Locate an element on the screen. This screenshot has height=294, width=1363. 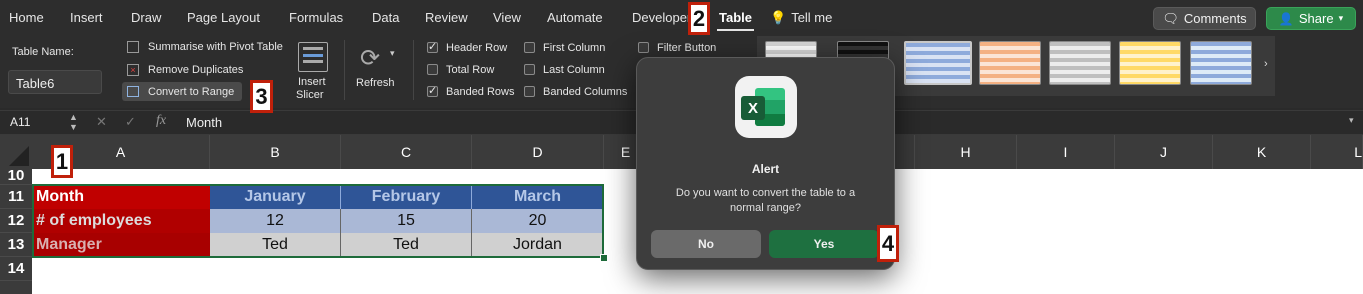
total-row-checkbox is located at coordinates (432, 69).